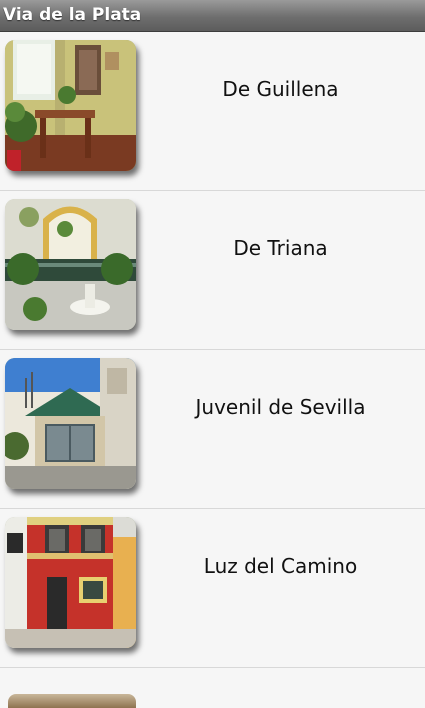 The image size is (425, 708). I want to click on hostel-building-icon, so click(70, 423).